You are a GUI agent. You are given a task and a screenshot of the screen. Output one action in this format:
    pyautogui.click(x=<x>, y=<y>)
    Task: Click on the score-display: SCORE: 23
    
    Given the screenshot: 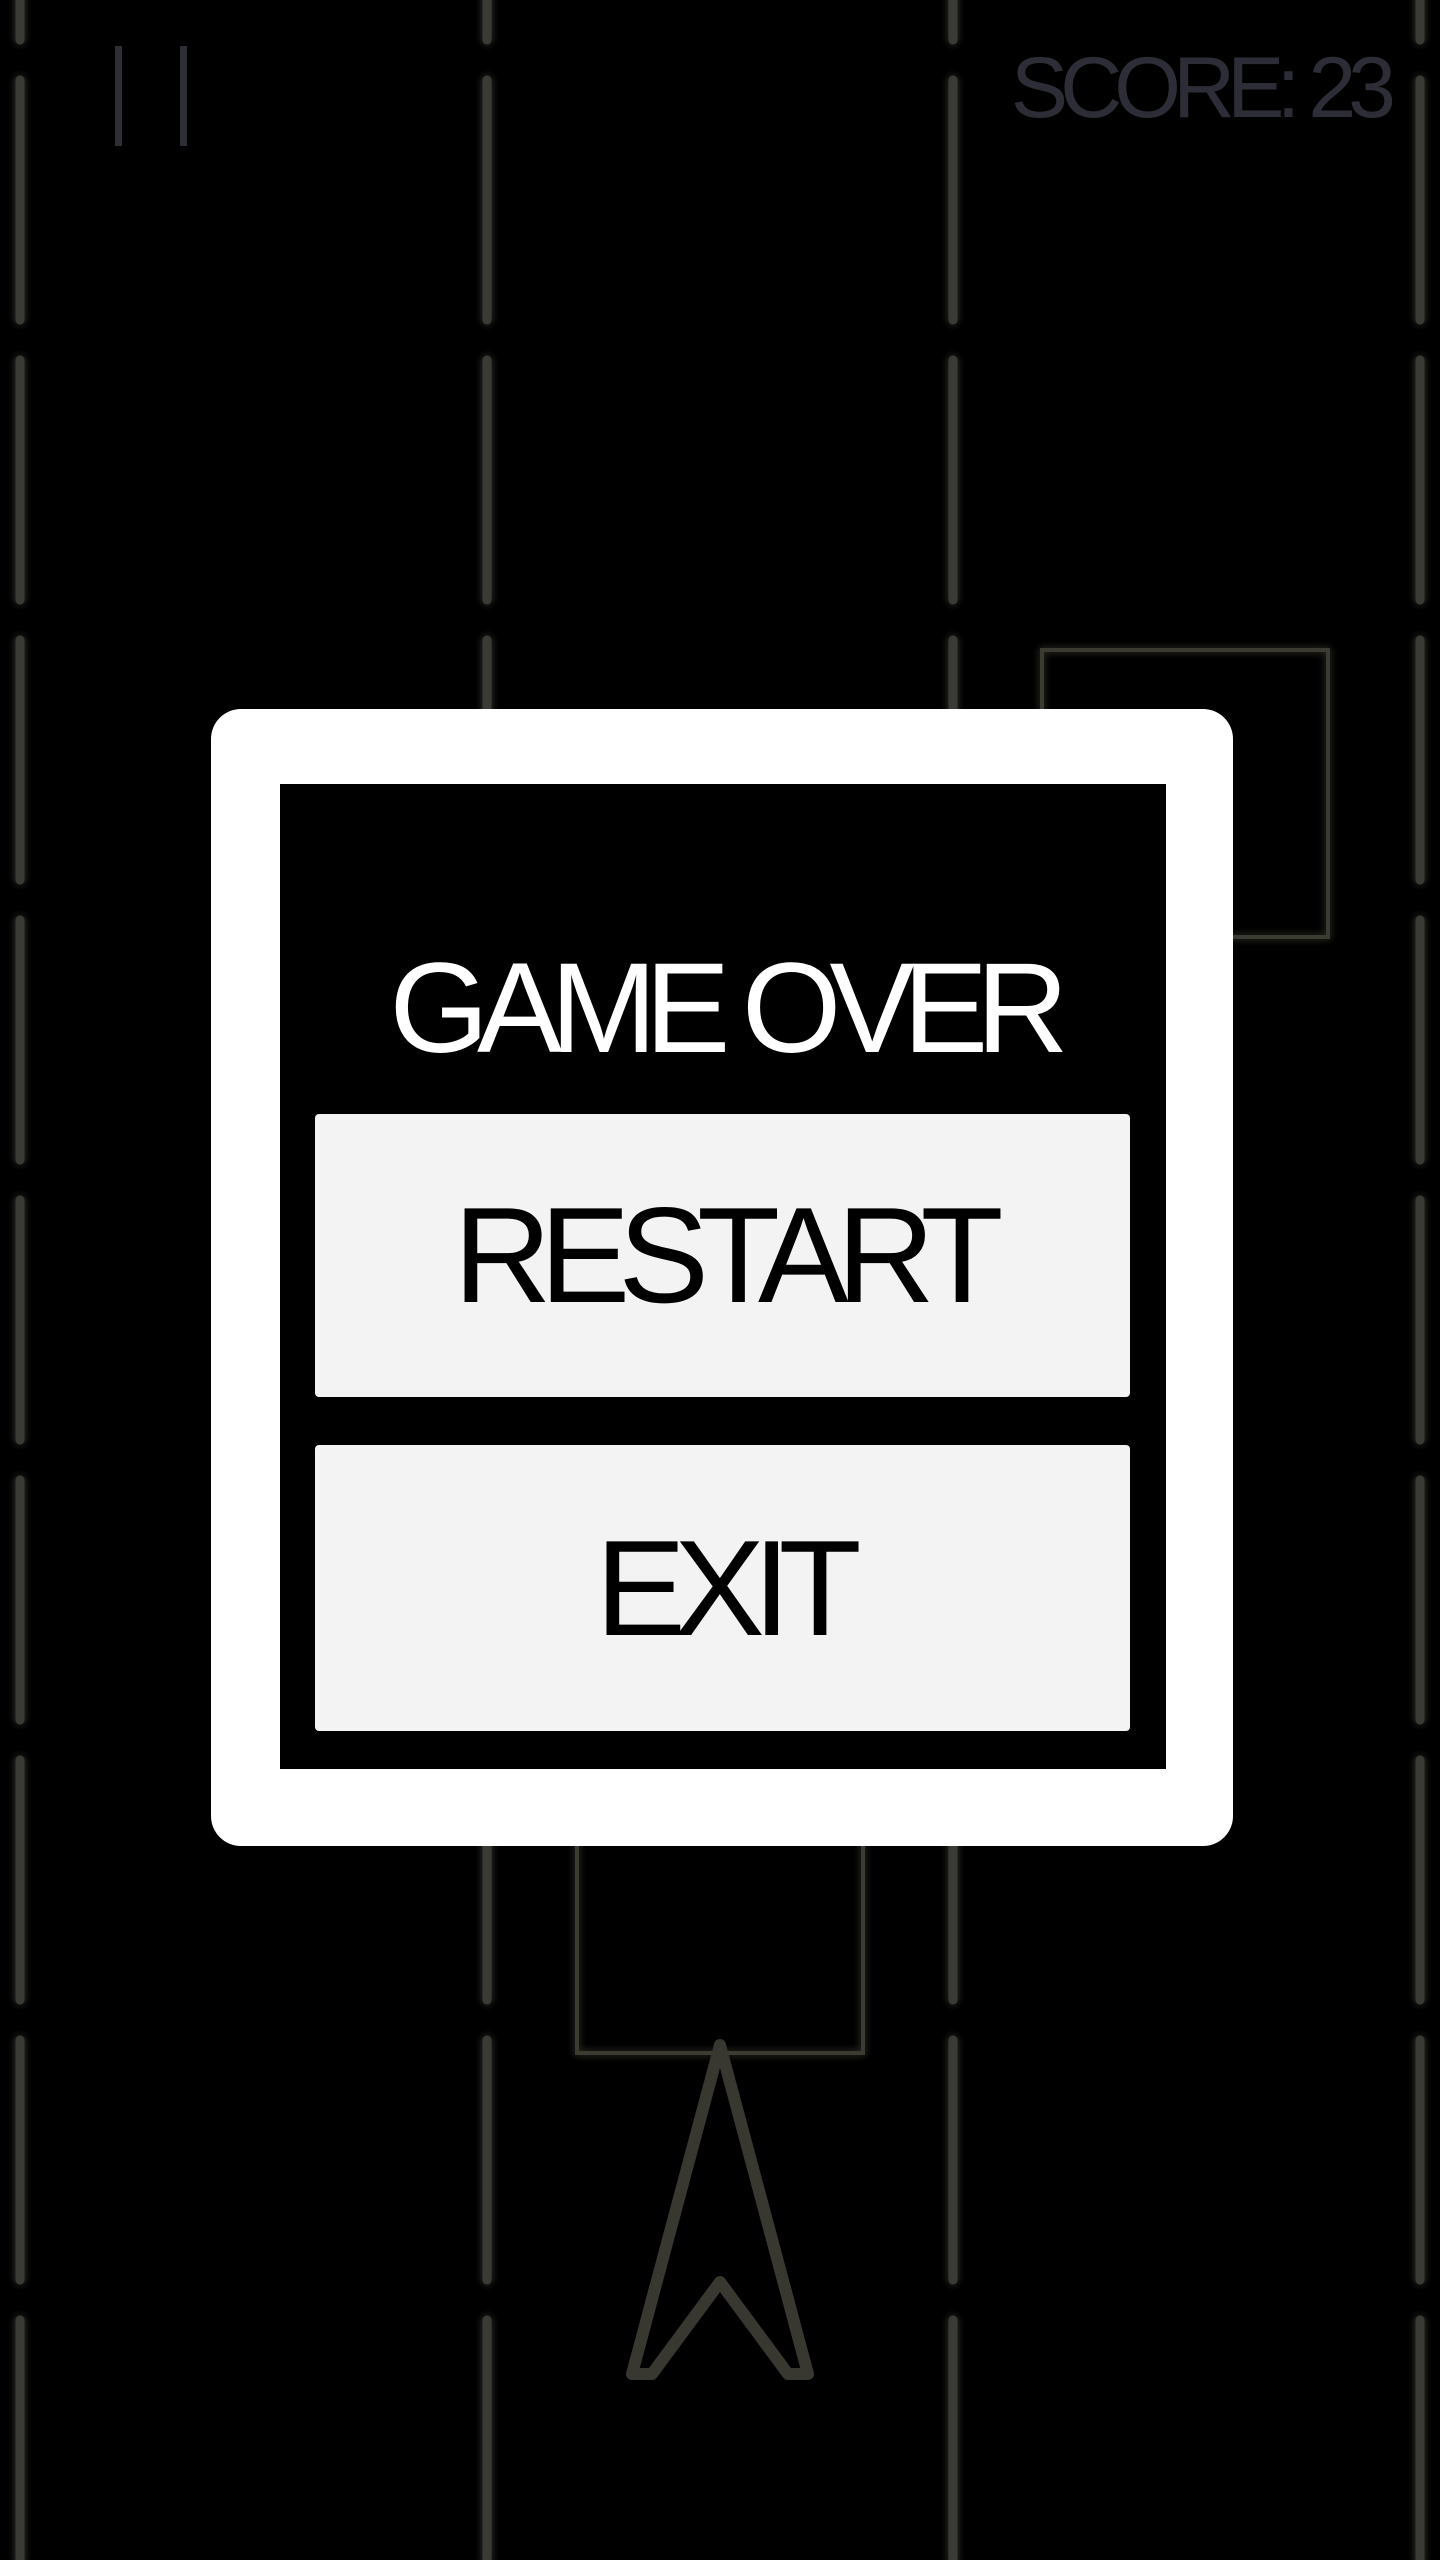 What is the action you would take?
    pyautogui.click(x=1203, y=88)
    